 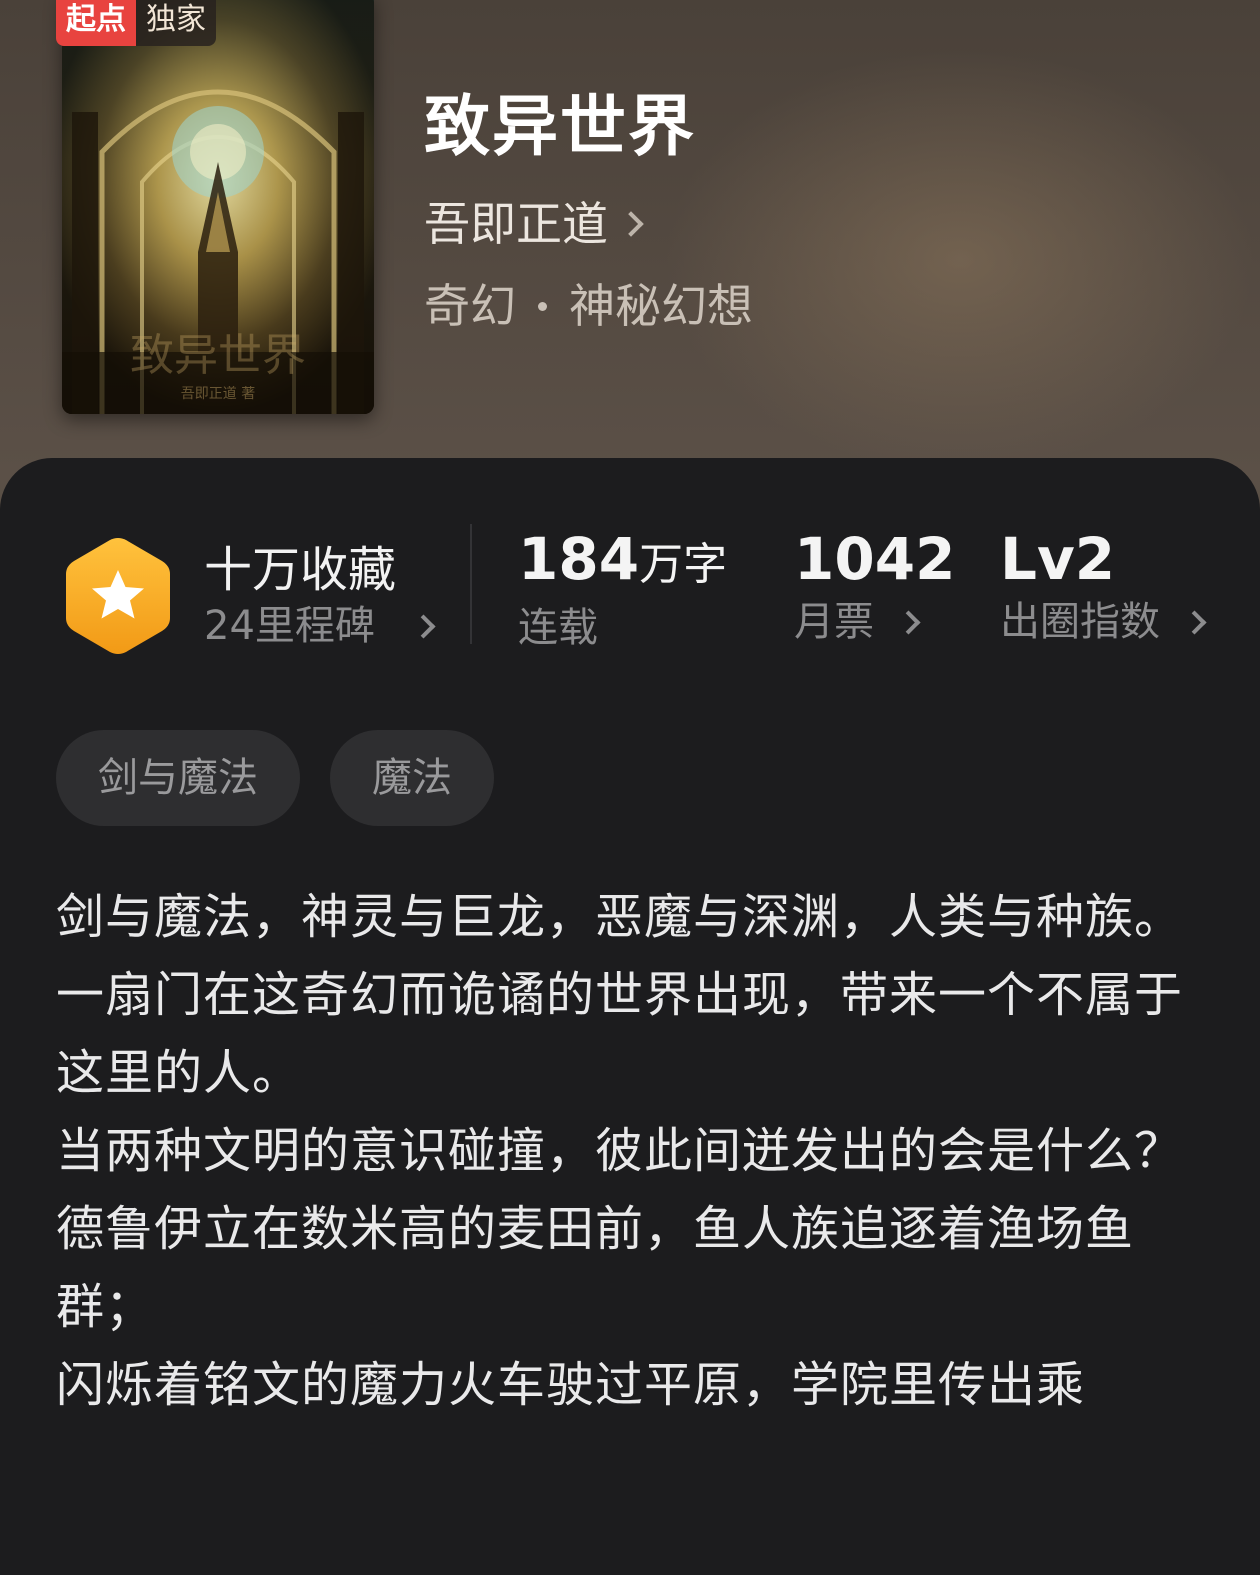 What do you see at coordinates (620, 1034) in the screenshot?
I see `synopsis-line: 一扇门在这奇幻而诡谲的世界出现，带来一个不属于这里的人。` at bounding box center [620, 1034].